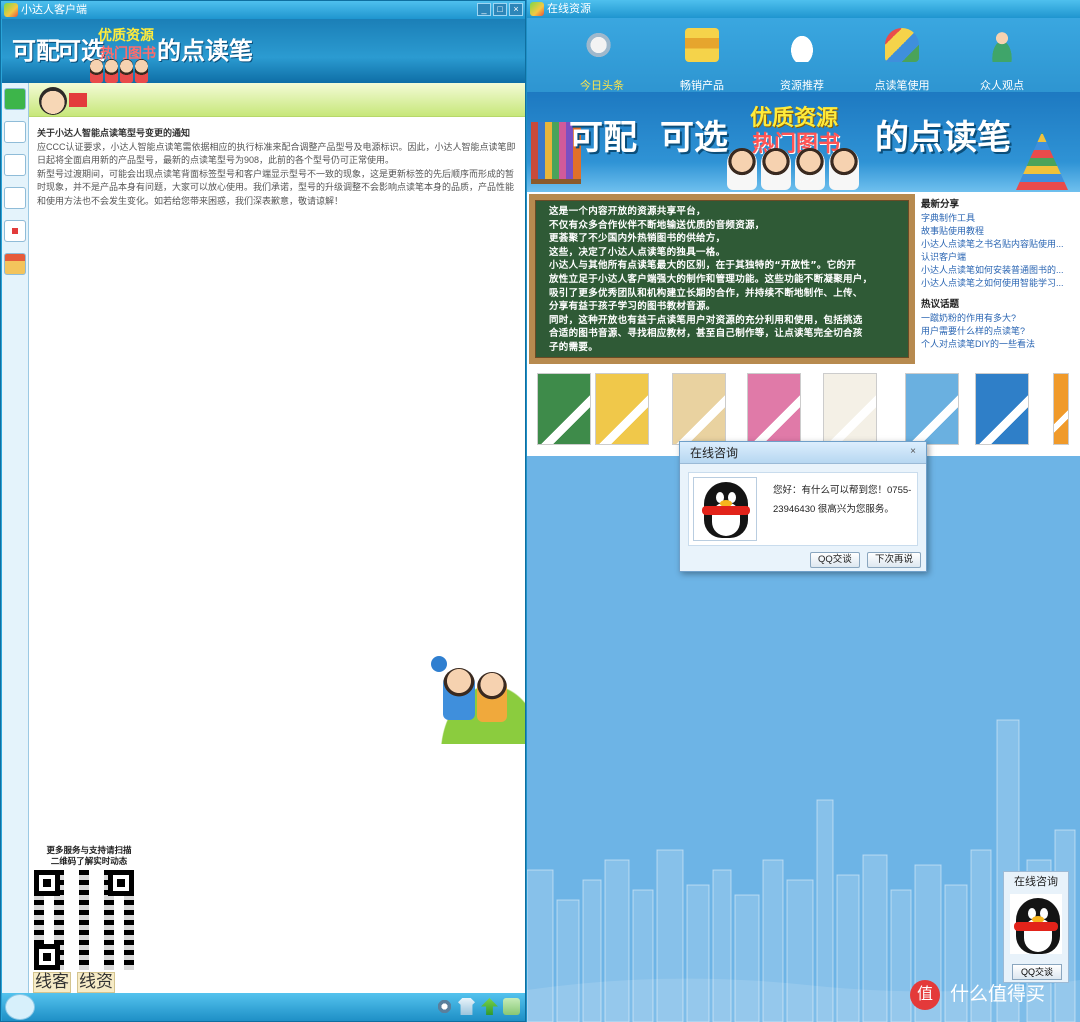  I want to click on upload-icon, so click(489, 1006).